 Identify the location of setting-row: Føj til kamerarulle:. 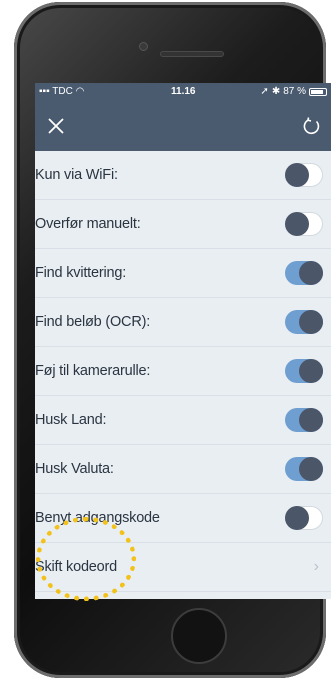
(183, 371).